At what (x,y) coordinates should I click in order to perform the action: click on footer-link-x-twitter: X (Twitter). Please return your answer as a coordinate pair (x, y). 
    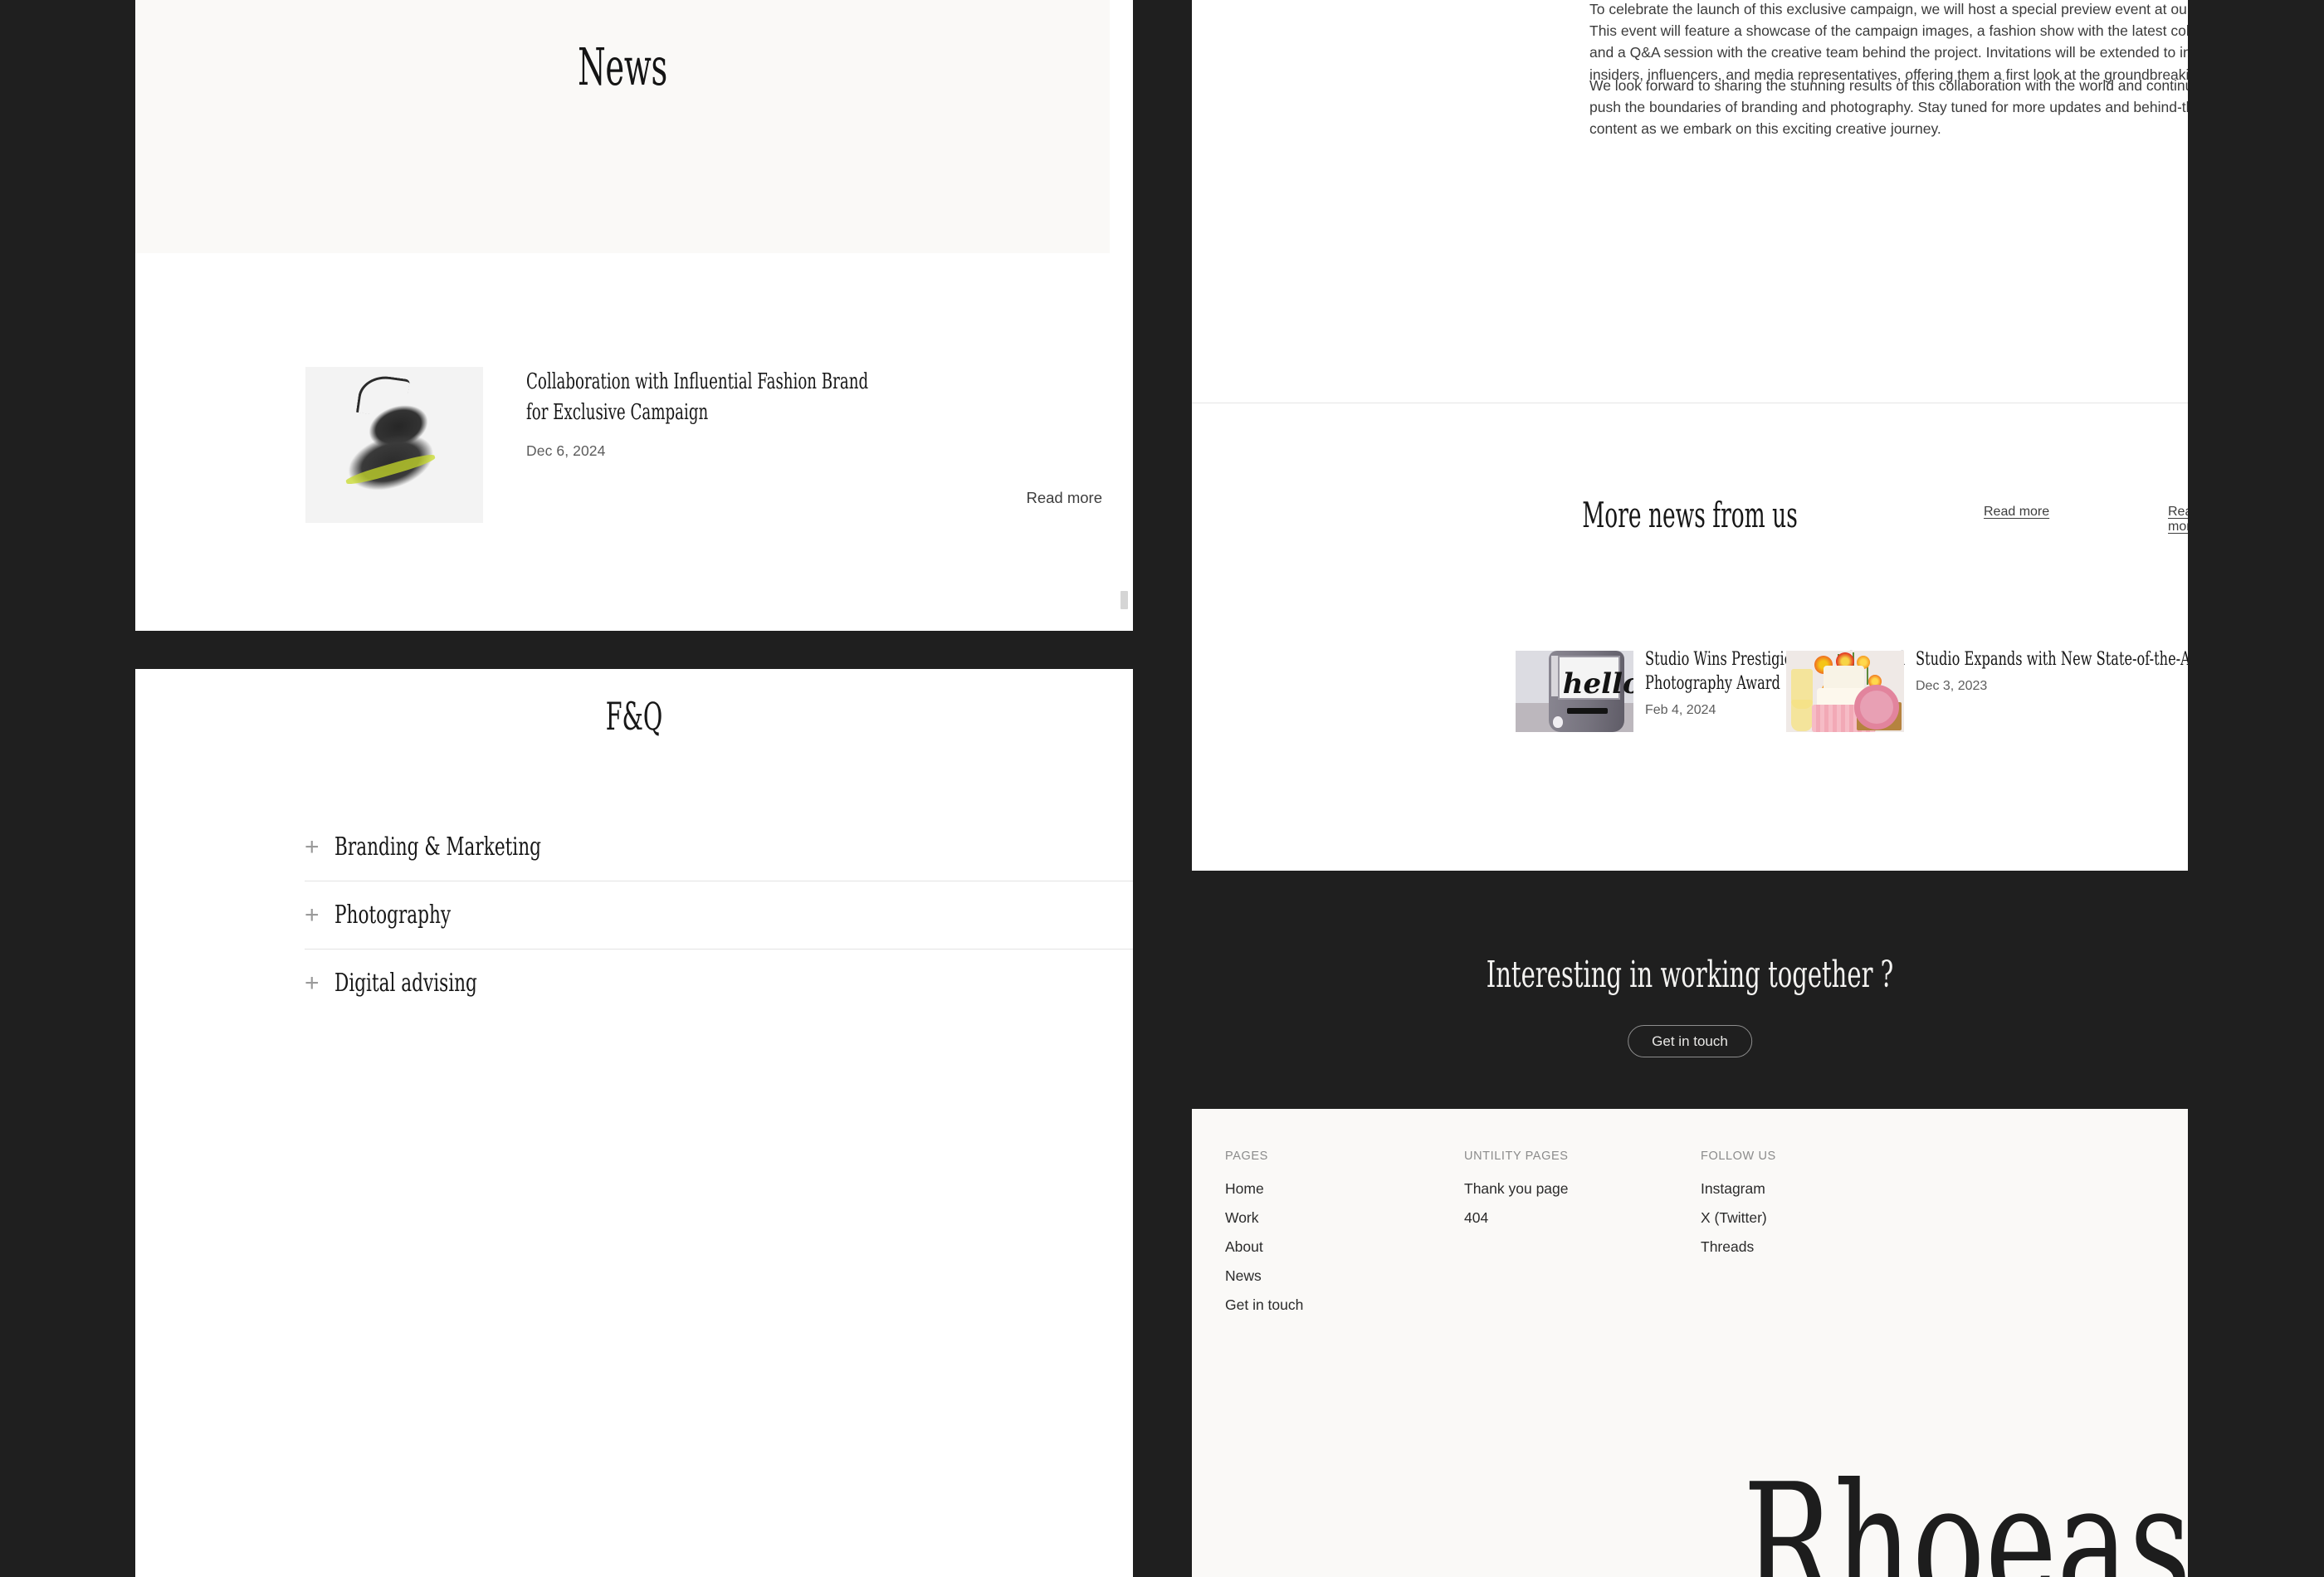
    Looking at the image, I should click on (1739, 1218).